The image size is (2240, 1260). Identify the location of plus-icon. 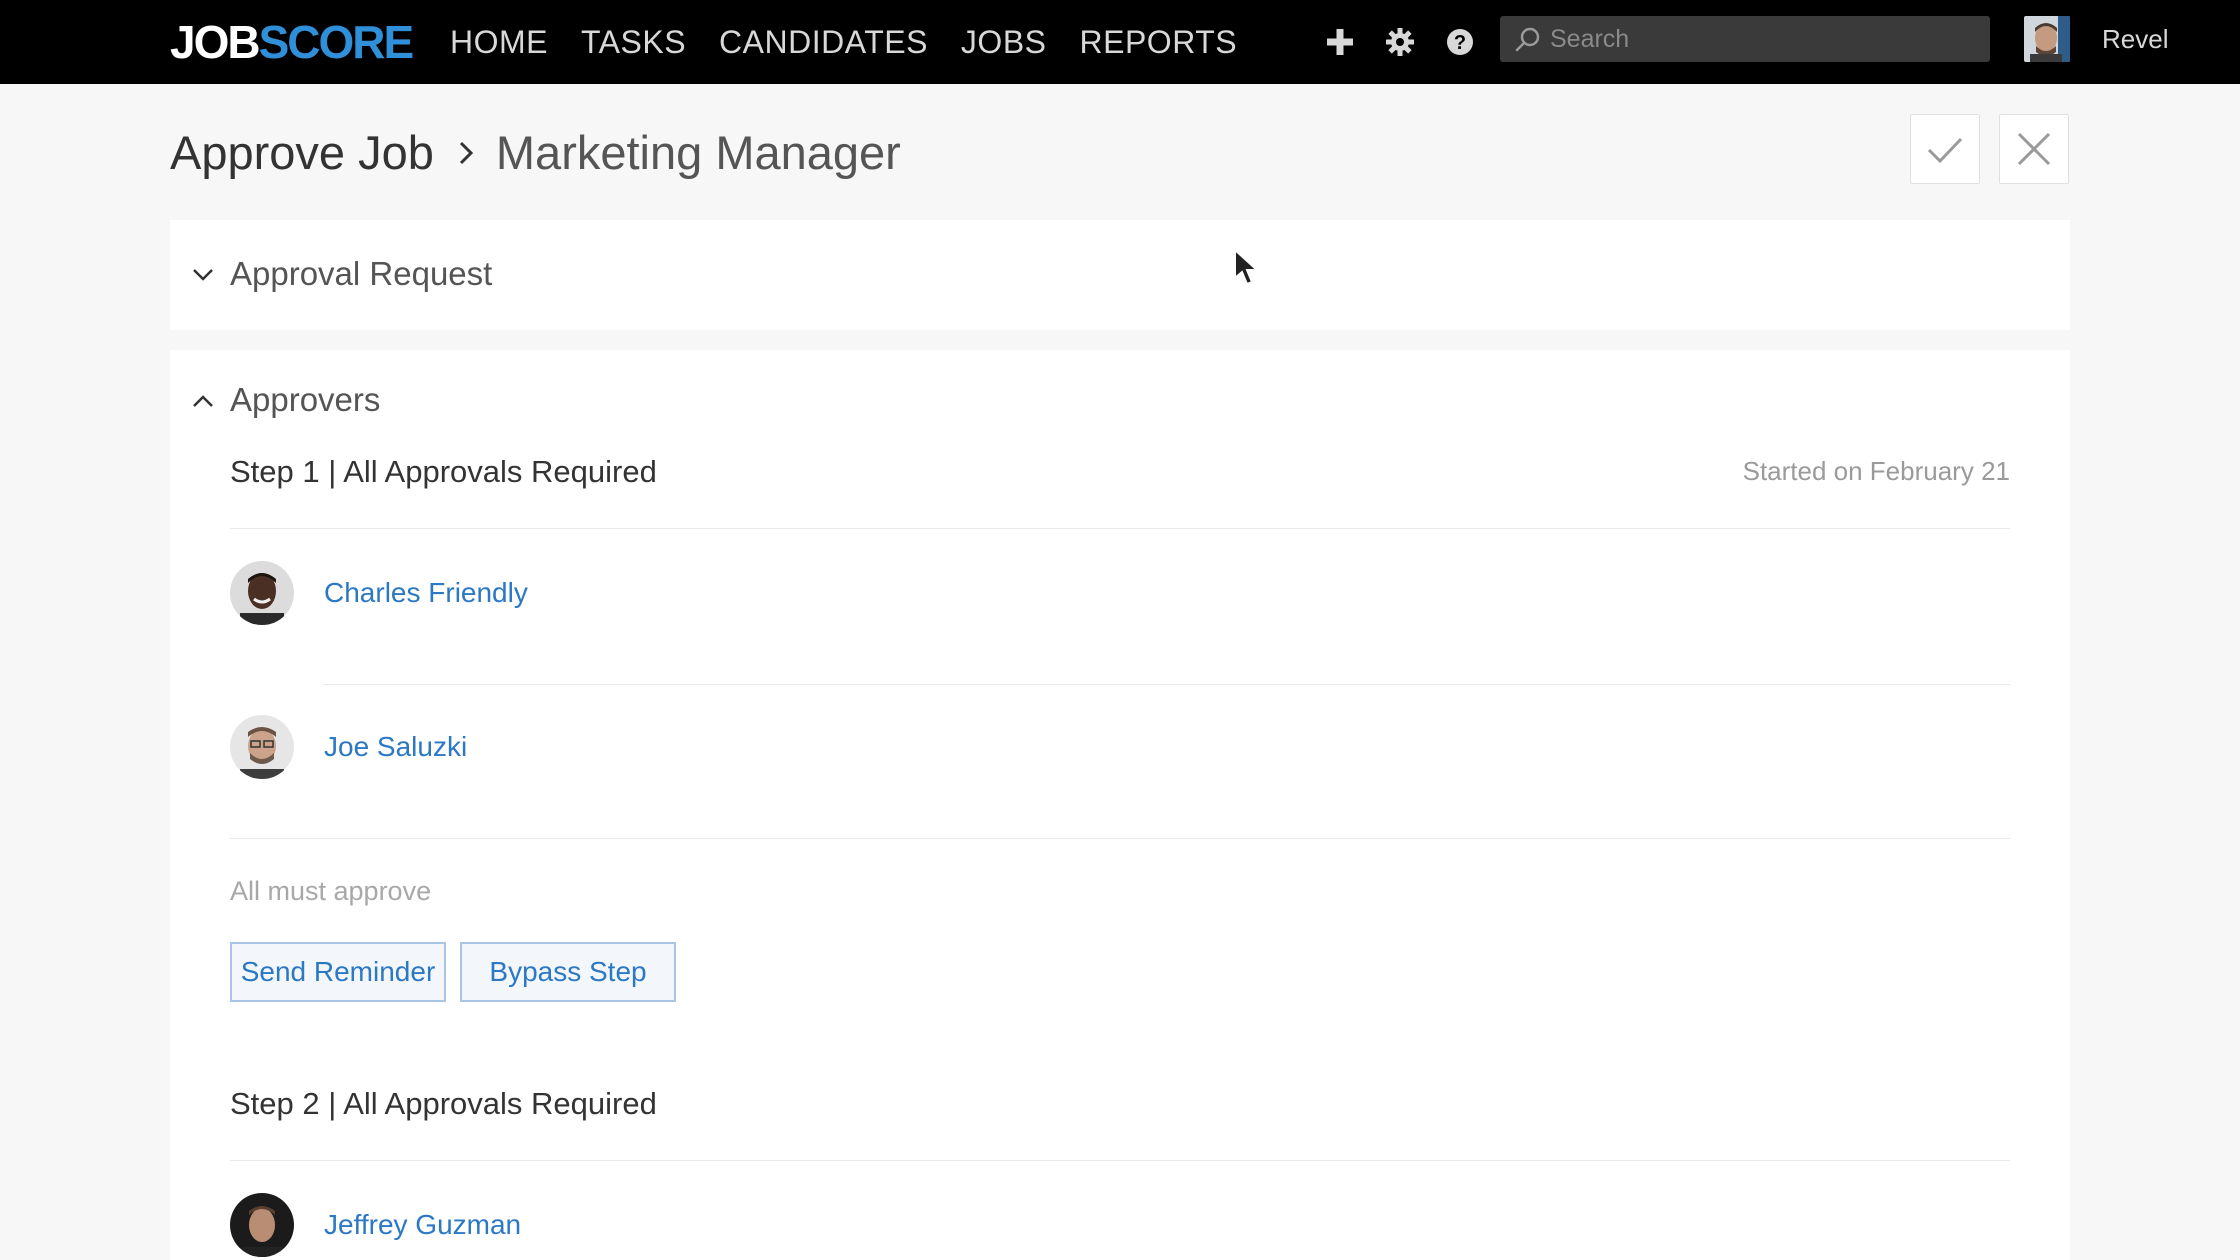
(1340, 42).